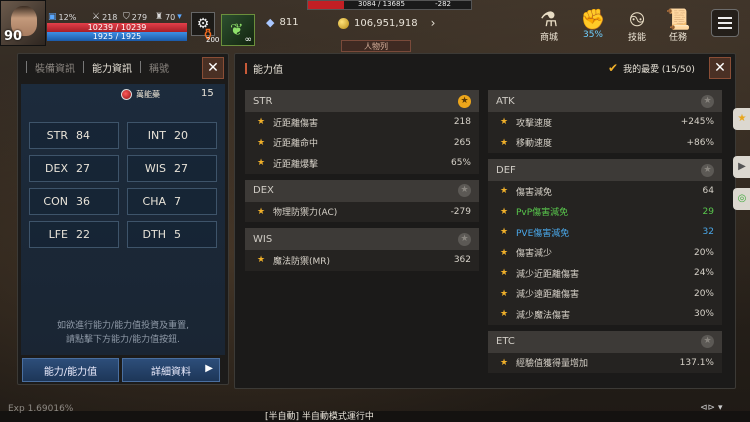 The height and width of the screenshot is (422, 750). I want to click on favorites-toggle: ✔ 我的最愛 (15/50), so click(651, 68).